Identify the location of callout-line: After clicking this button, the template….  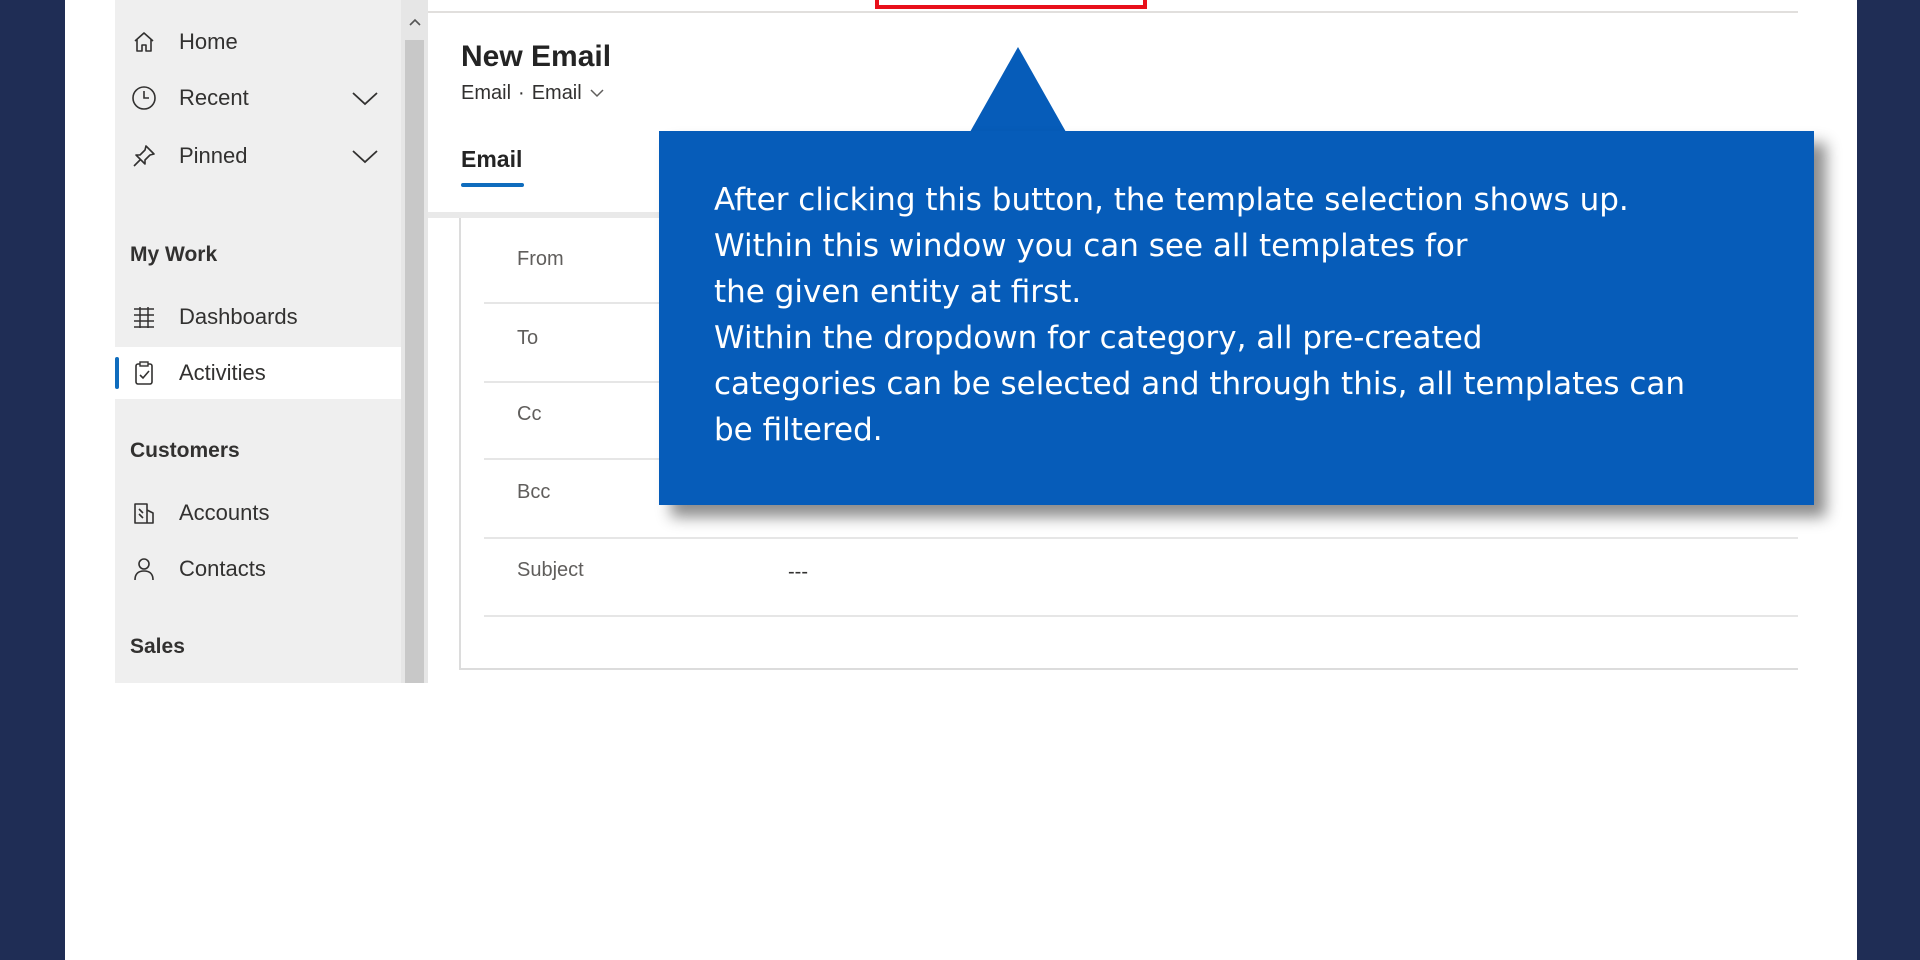
(1171, 200).